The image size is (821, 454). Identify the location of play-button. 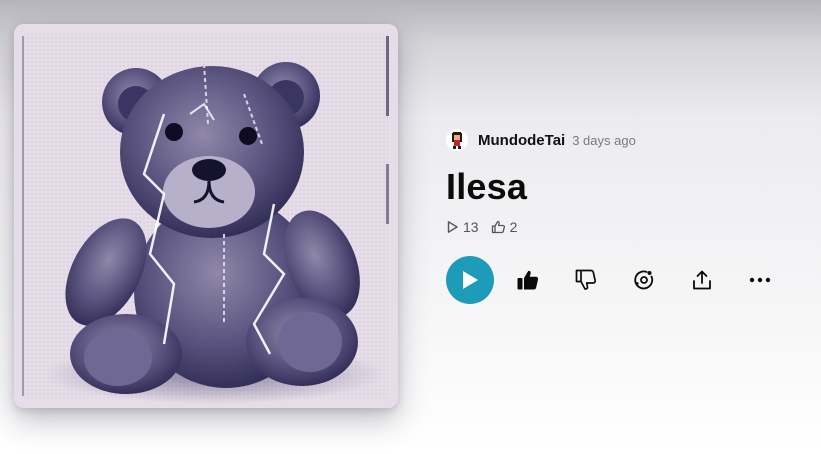
(470, 280).